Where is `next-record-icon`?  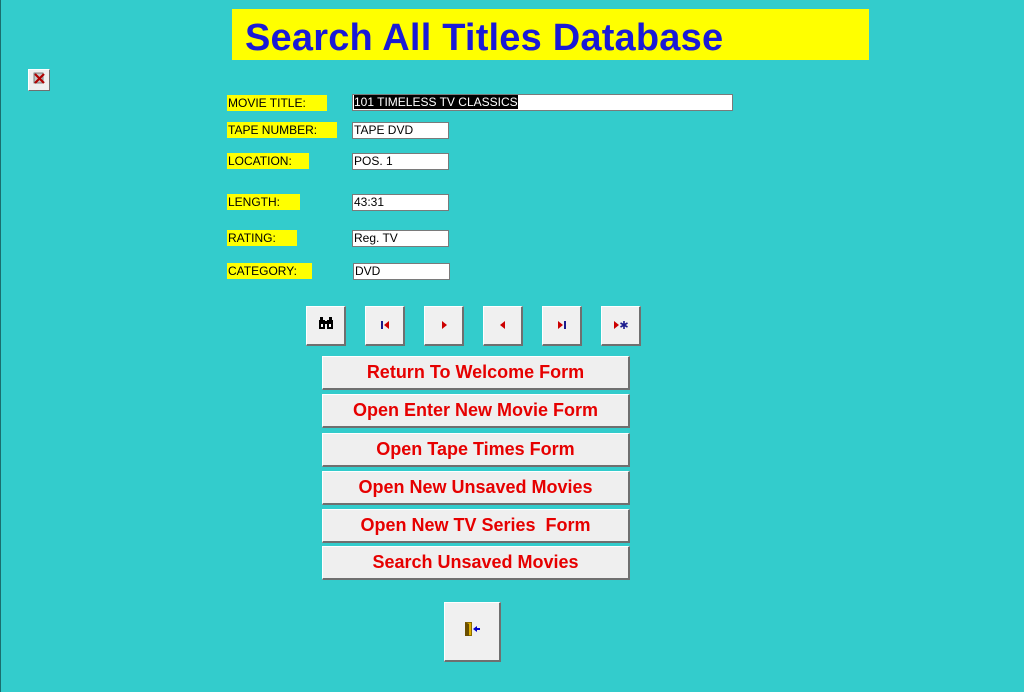 next-record-icon is located at coordinates (444, 326).